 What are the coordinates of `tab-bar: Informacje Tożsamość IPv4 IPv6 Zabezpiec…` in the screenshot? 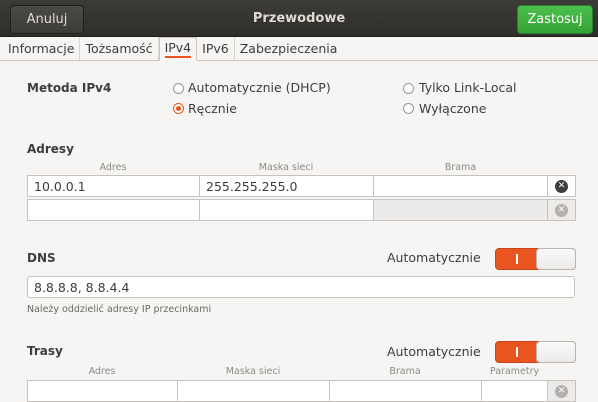 It's located at (299, 49).